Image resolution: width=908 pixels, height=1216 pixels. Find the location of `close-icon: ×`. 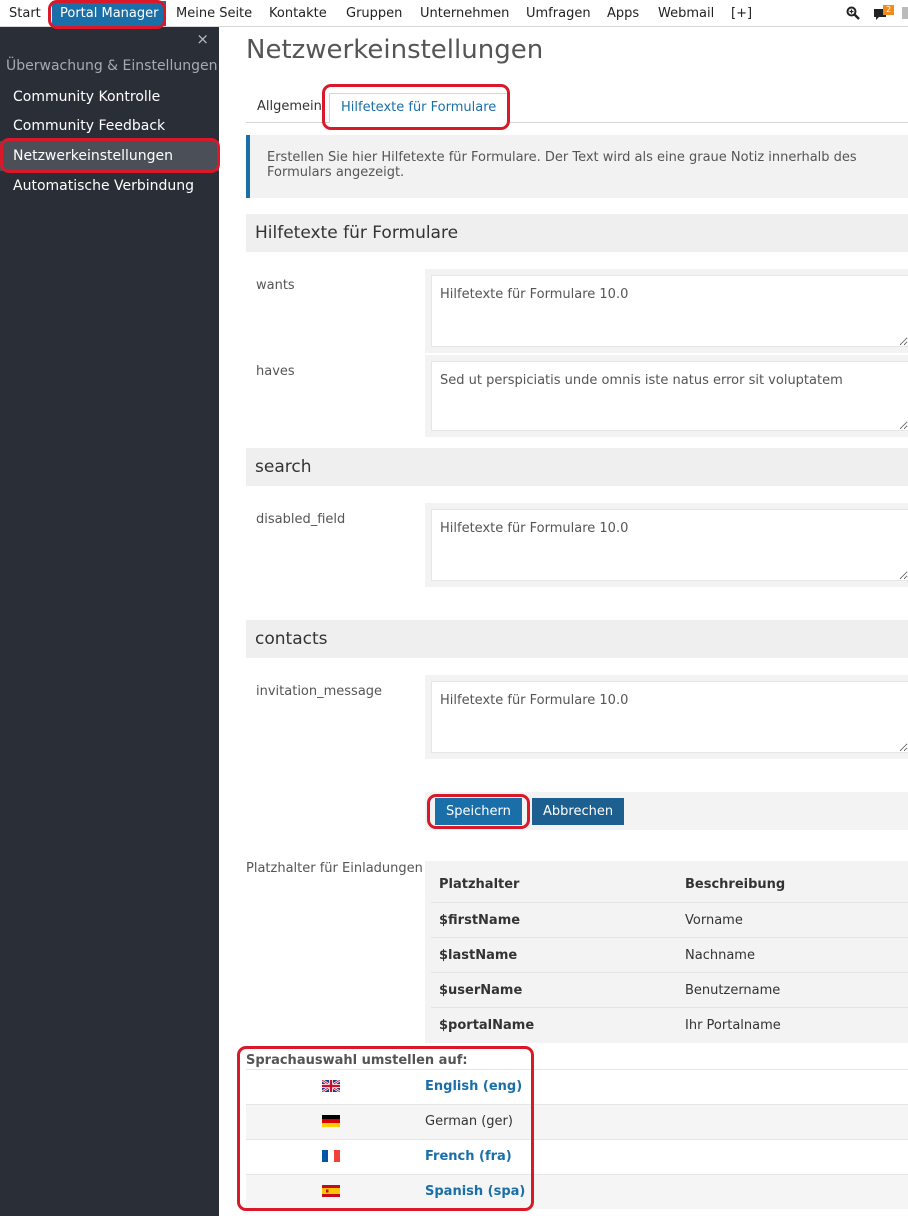

close-icon: × is located at coordinates (202, 39).